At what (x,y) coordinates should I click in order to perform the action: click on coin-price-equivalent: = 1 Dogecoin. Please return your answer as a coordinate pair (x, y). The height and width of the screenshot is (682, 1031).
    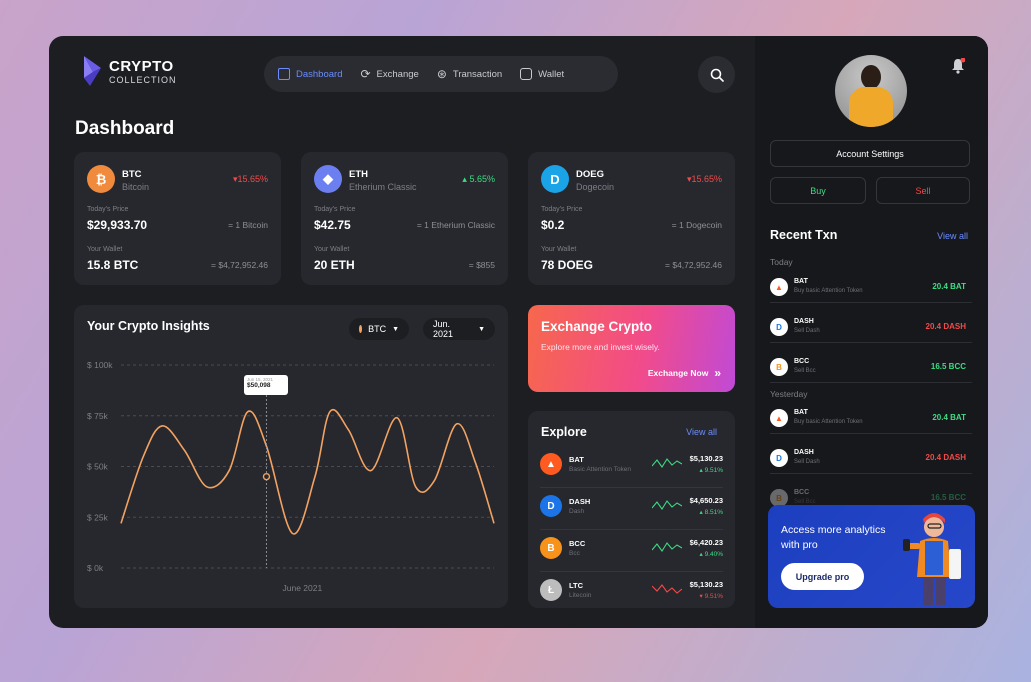
    Looking at the image, I should click on (696, 225).